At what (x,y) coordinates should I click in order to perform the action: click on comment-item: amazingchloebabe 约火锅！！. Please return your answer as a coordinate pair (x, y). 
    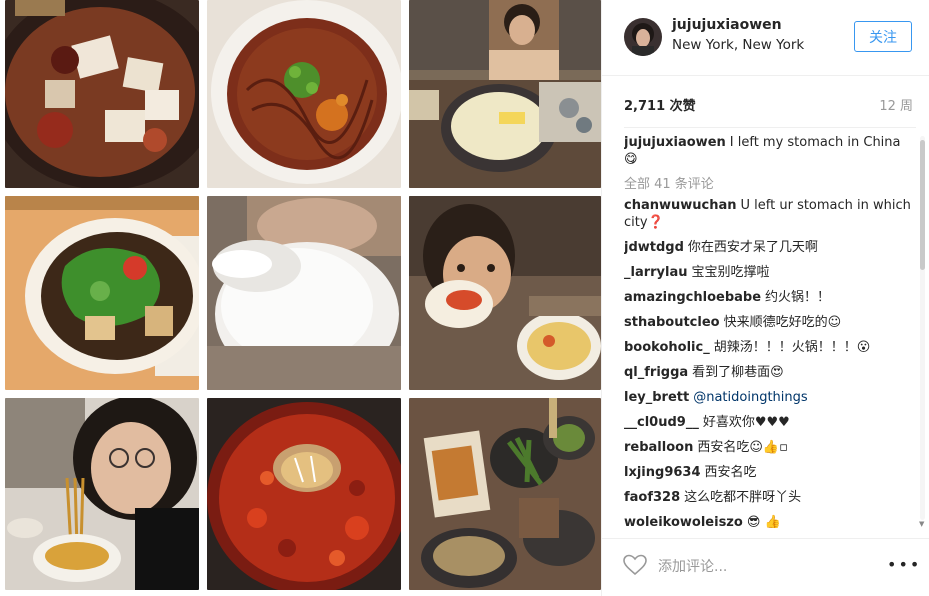
    Looking at the image, I should click on (770, 297).